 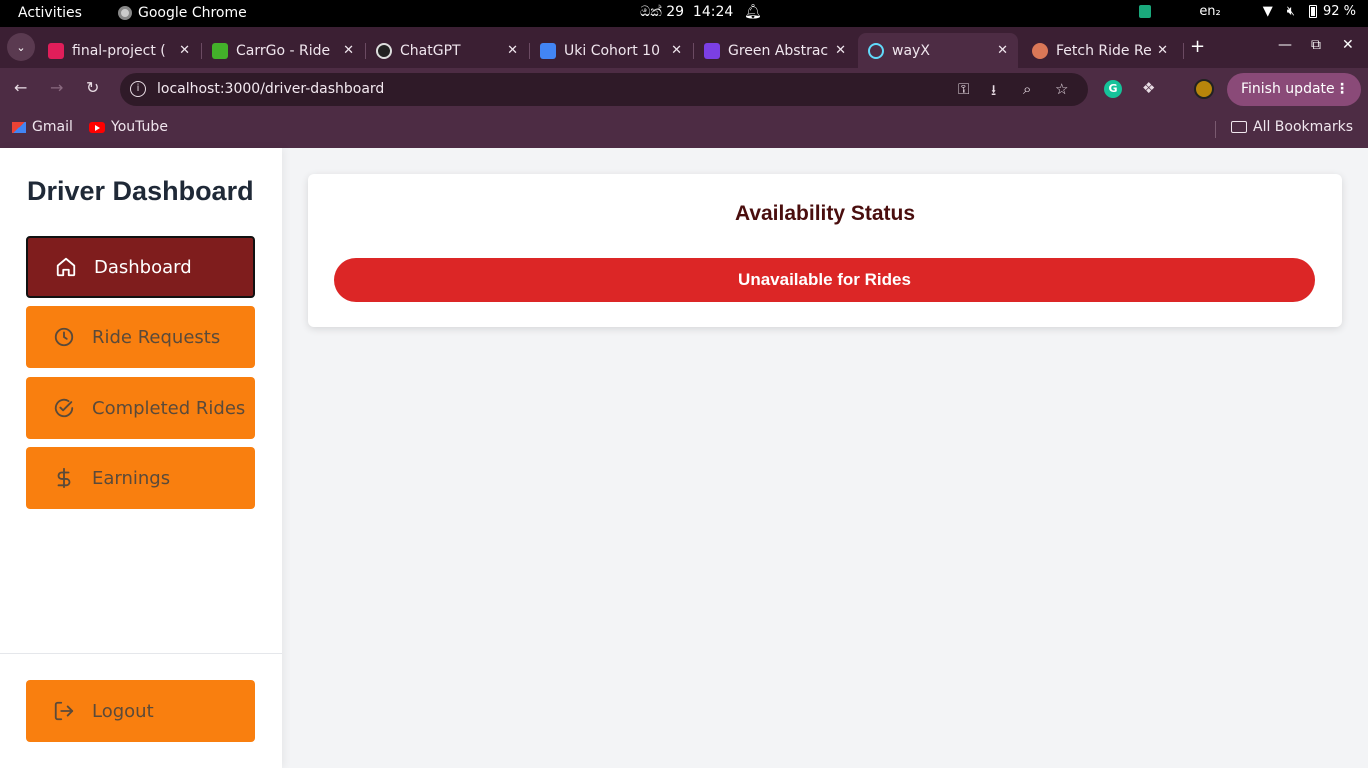 What do you see at coordinates (1285, 45) in the screenshot?
I see `minimize-icon: —` at bounding box center [1285, 45].